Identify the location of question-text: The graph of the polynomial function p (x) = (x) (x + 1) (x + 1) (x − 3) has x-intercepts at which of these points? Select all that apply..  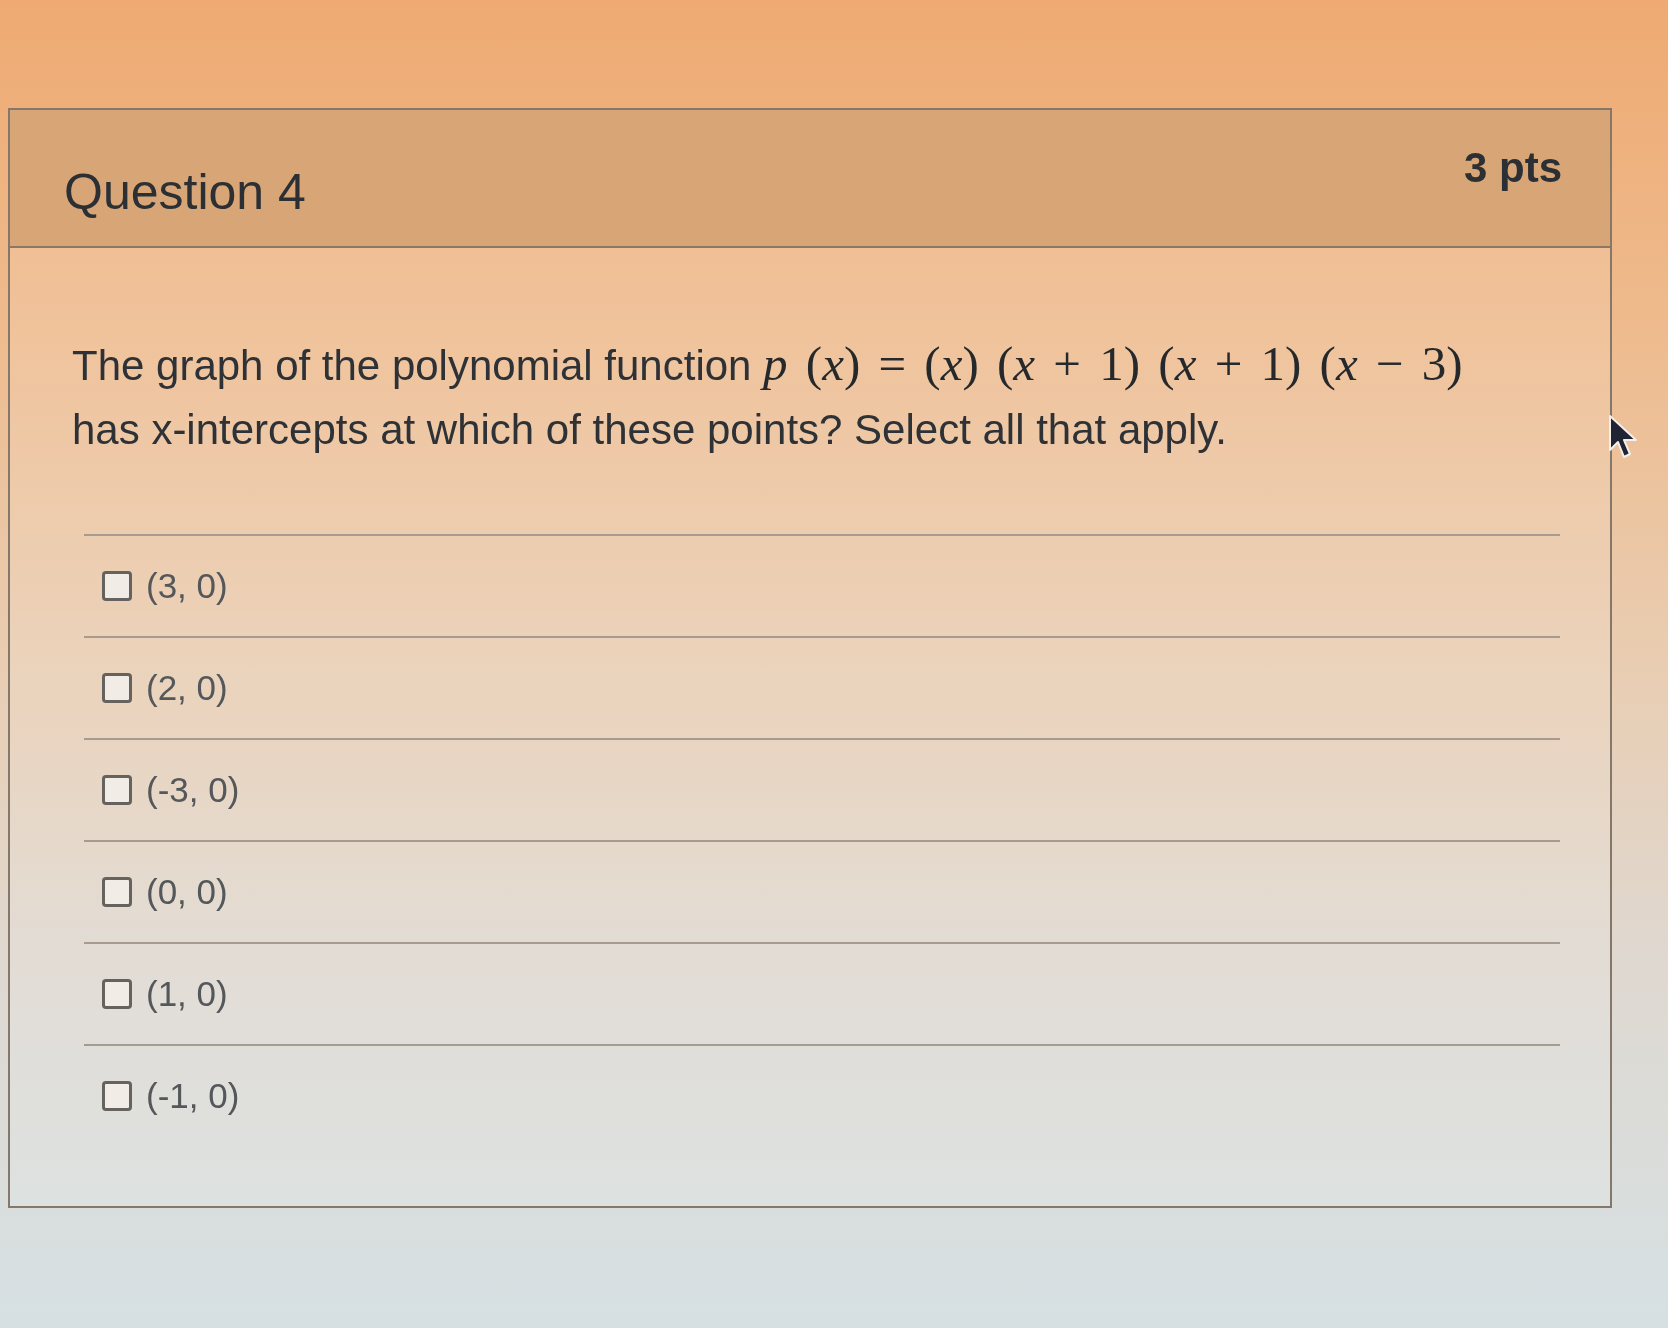
(768, 395).